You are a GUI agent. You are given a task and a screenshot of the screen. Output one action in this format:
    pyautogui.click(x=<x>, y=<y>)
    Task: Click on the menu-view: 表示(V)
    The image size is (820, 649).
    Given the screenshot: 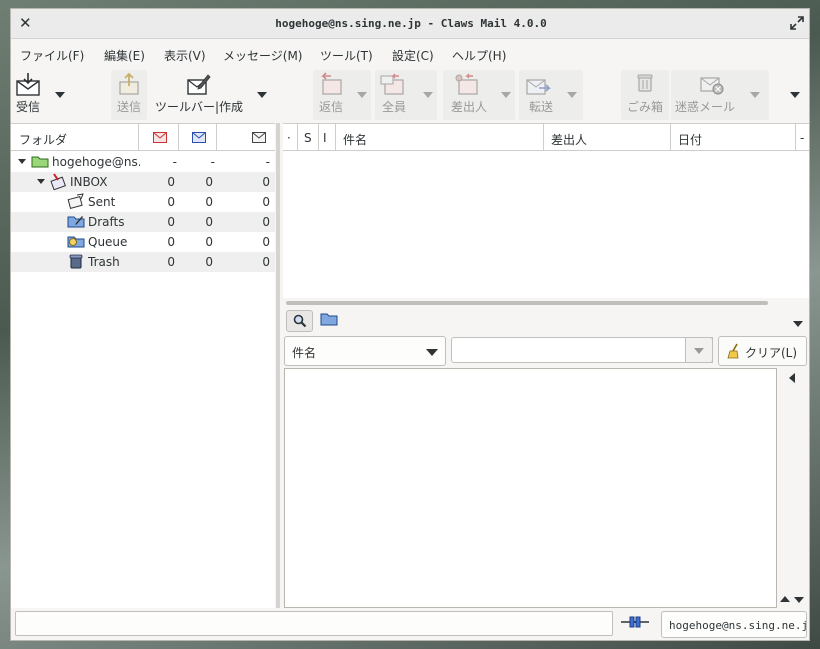 What is the action you would take?
    pyautogui.click(x=185, y=55)
    